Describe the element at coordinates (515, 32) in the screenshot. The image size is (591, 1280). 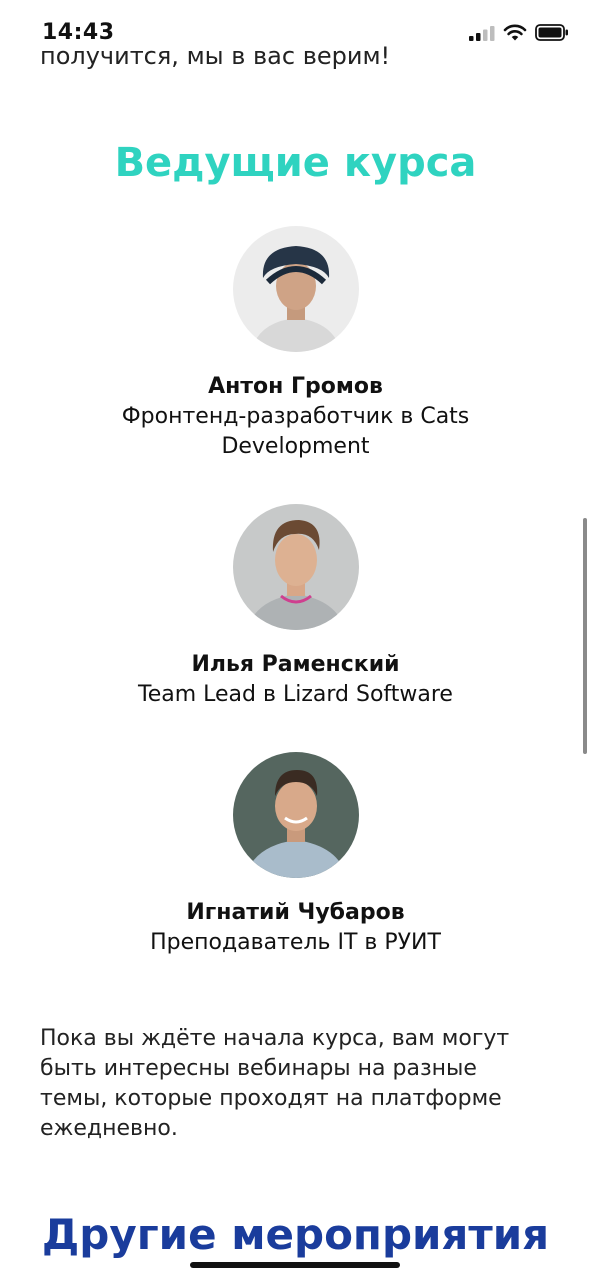
I see `wifi-icon` at that location.